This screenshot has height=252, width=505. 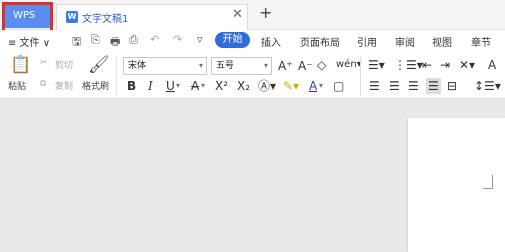 What do you see at coordinates (44, 63) in the screenshot?
I see `cut-icon: ✂` at bounding box center [44, 63].